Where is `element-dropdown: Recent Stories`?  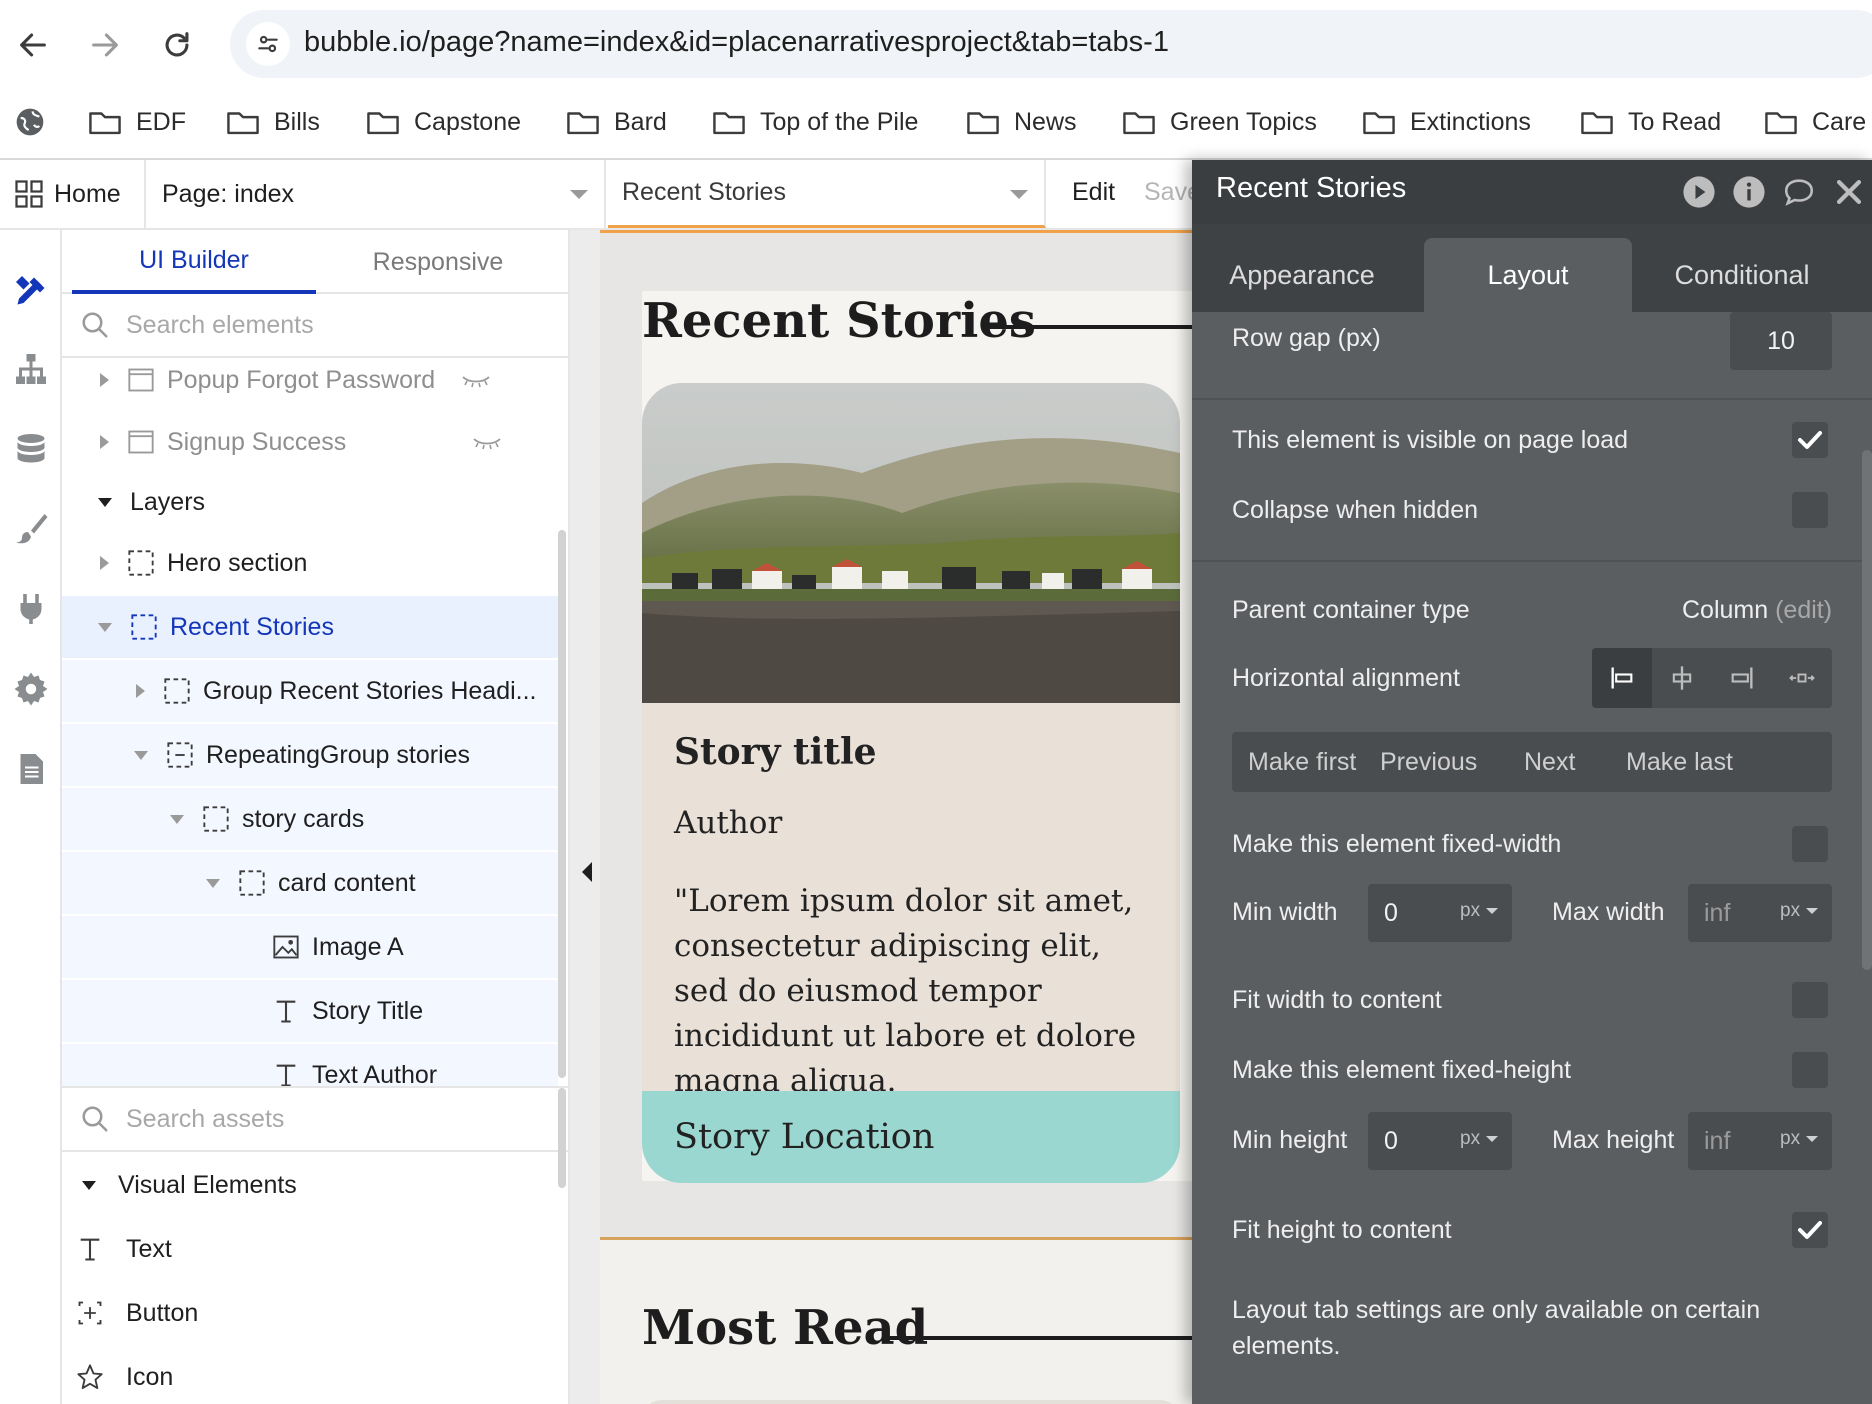 element-dropdown: Recent Stories is located at coordinates (827, 194).